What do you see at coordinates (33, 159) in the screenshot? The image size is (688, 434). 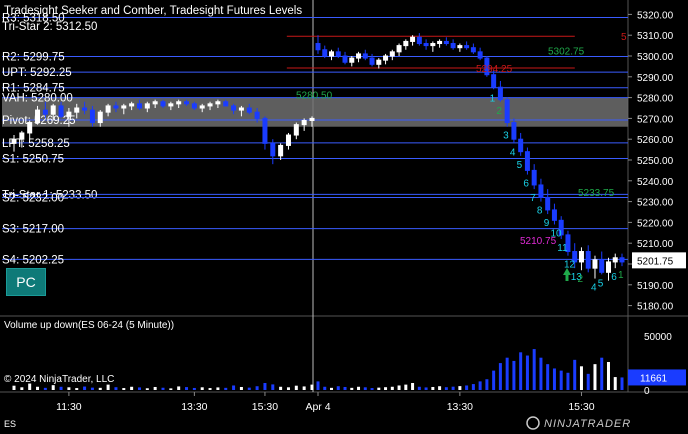 I see `level-label: S1: 5250.75` at bounding box center [33, 159].